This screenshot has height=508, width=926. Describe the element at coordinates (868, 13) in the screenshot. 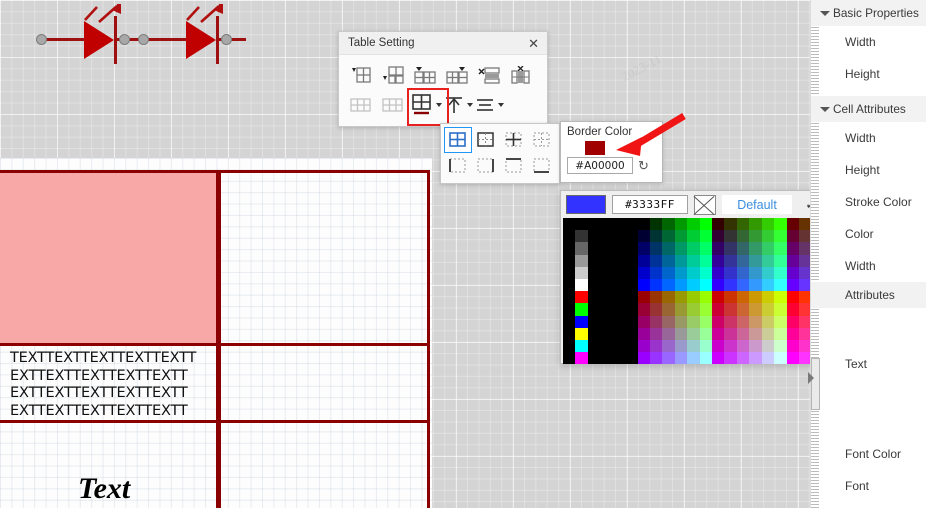

I see `group-header-basic-properties: Basic Properties` at that location.